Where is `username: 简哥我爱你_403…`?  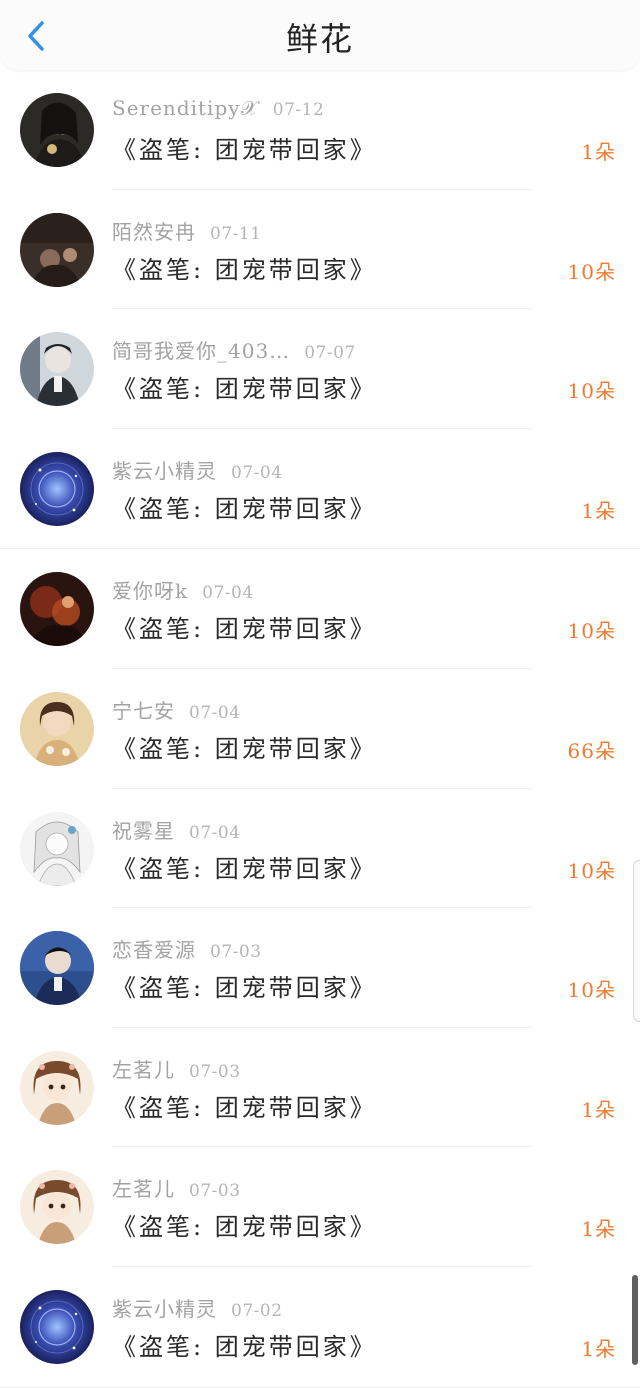
username: 简哥我爱你_403… is located at coordinates (201, 351).